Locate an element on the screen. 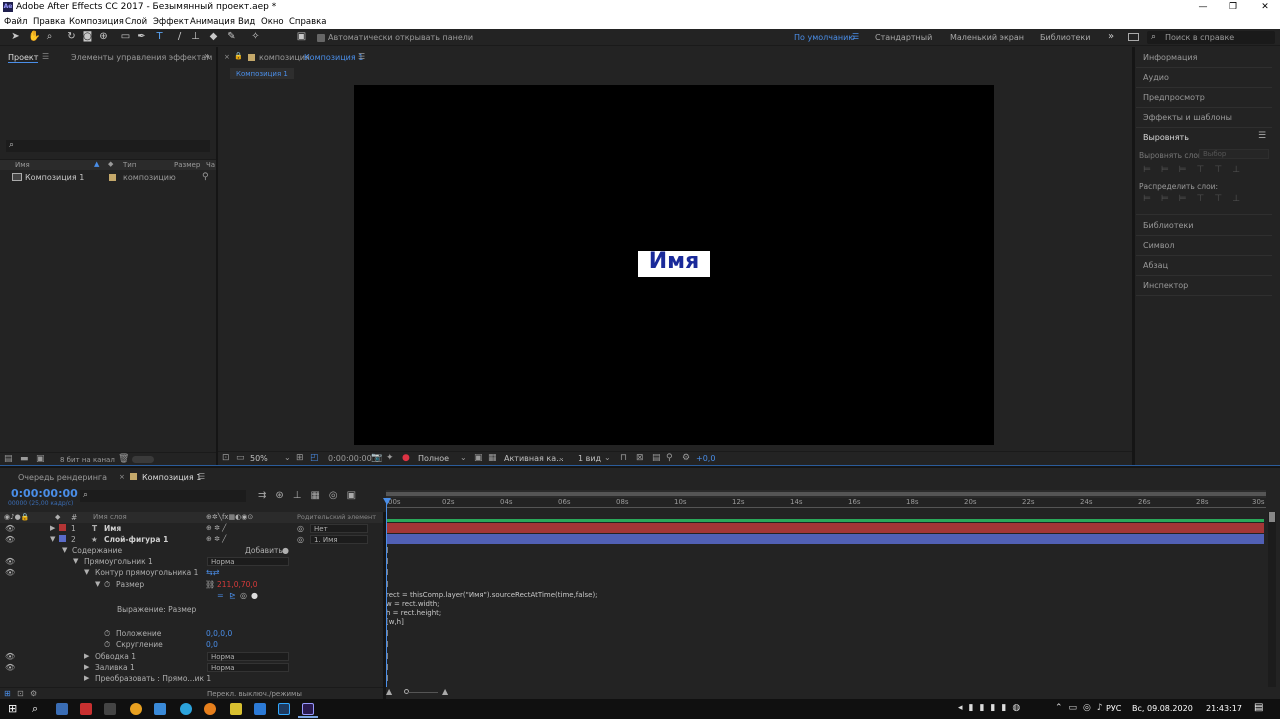  menu-window: Окно is located at coordinates (272, 22).